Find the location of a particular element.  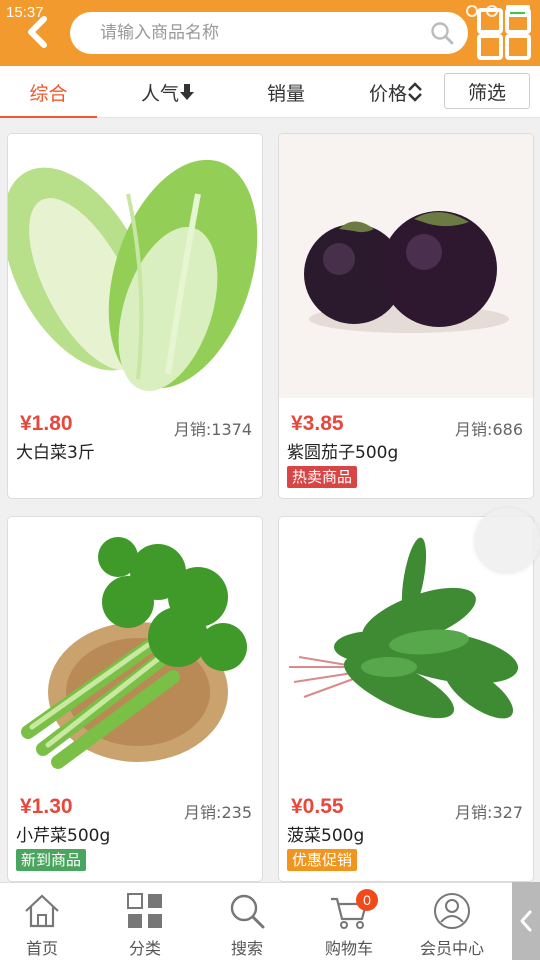

product-image-eggplant is located at coordinates (406, 266).